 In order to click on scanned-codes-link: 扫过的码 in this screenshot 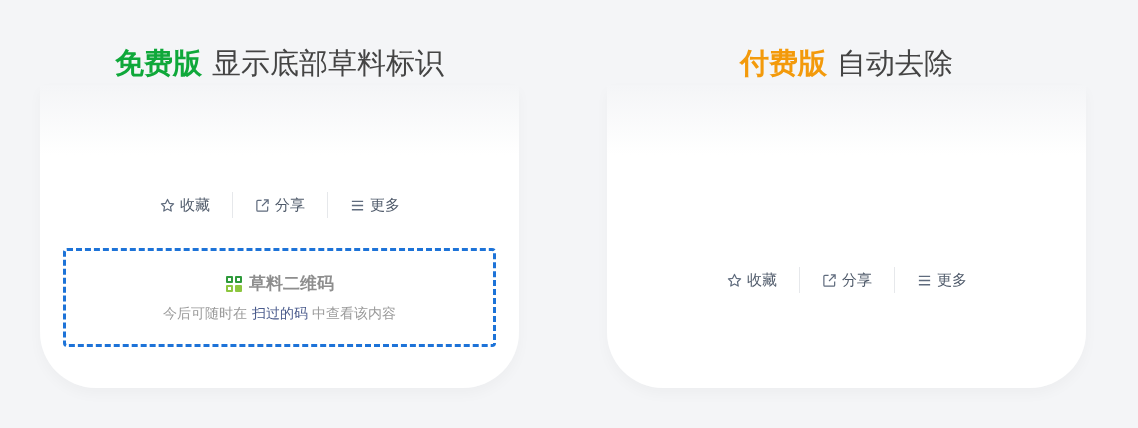, I will do `click(279, 313)`.